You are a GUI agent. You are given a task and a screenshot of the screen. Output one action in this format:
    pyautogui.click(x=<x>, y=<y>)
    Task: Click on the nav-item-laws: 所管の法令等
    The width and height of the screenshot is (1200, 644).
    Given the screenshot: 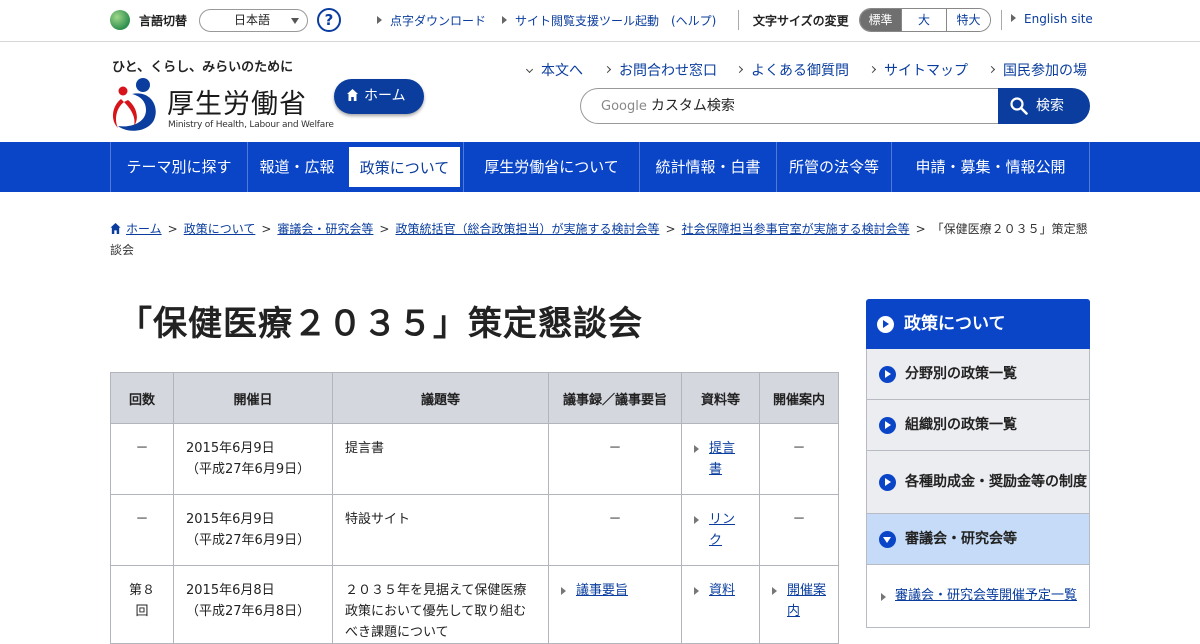 What is the action you would take?
    pyautogui.click(x=833, y=167)
    